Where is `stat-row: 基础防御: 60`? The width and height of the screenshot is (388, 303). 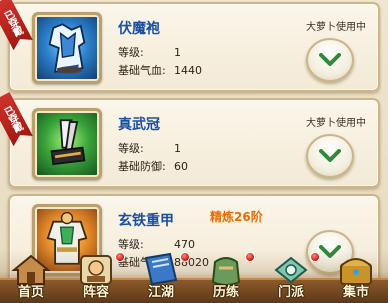
stat-row: 基础防御: 60 is located at coordinates (153, 166).